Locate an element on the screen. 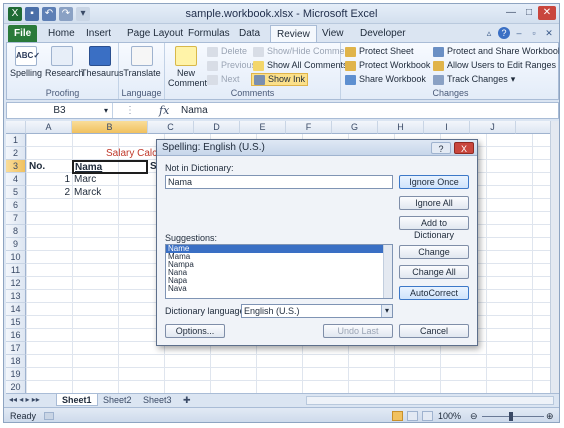  column-header: J is located at coordinates (493, 127).